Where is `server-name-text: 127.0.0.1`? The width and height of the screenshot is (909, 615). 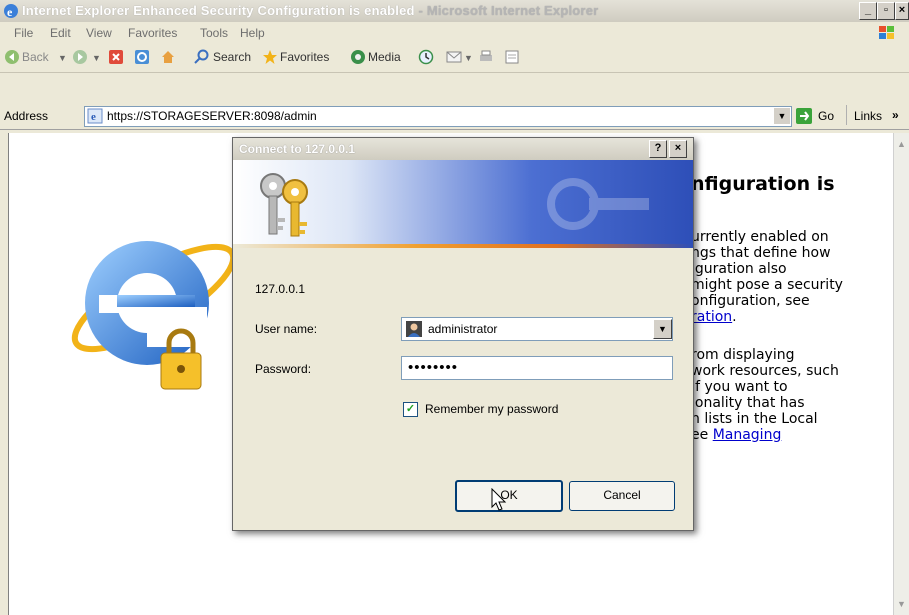 server-name-text: 127.0.0.1 is located at coordinates (280, 289).